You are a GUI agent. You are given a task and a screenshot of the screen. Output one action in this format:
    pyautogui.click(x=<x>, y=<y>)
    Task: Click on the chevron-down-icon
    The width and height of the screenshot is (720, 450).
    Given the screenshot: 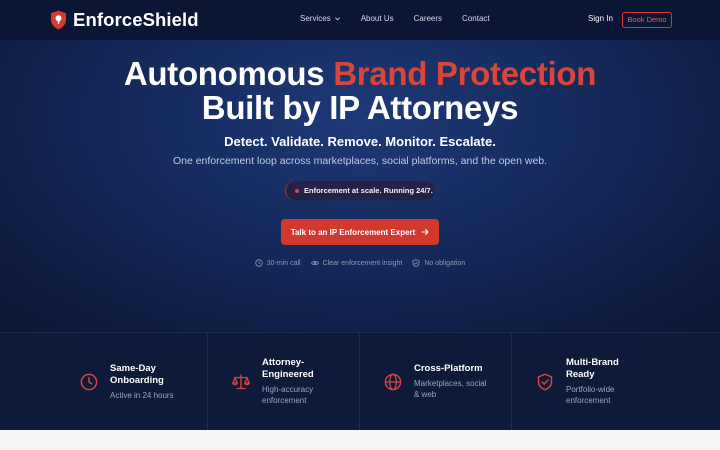 What is the action you would take?
    pyautogui.click(x=337, y=19)
    